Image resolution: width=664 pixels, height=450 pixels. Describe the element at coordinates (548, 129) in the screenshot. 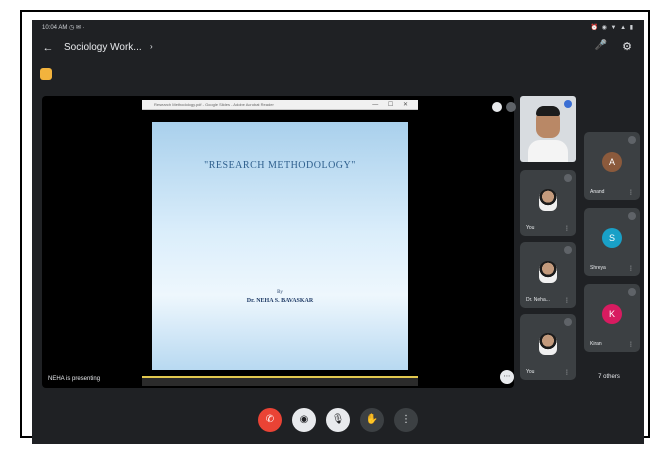

I see `self-video-tile` at that location.